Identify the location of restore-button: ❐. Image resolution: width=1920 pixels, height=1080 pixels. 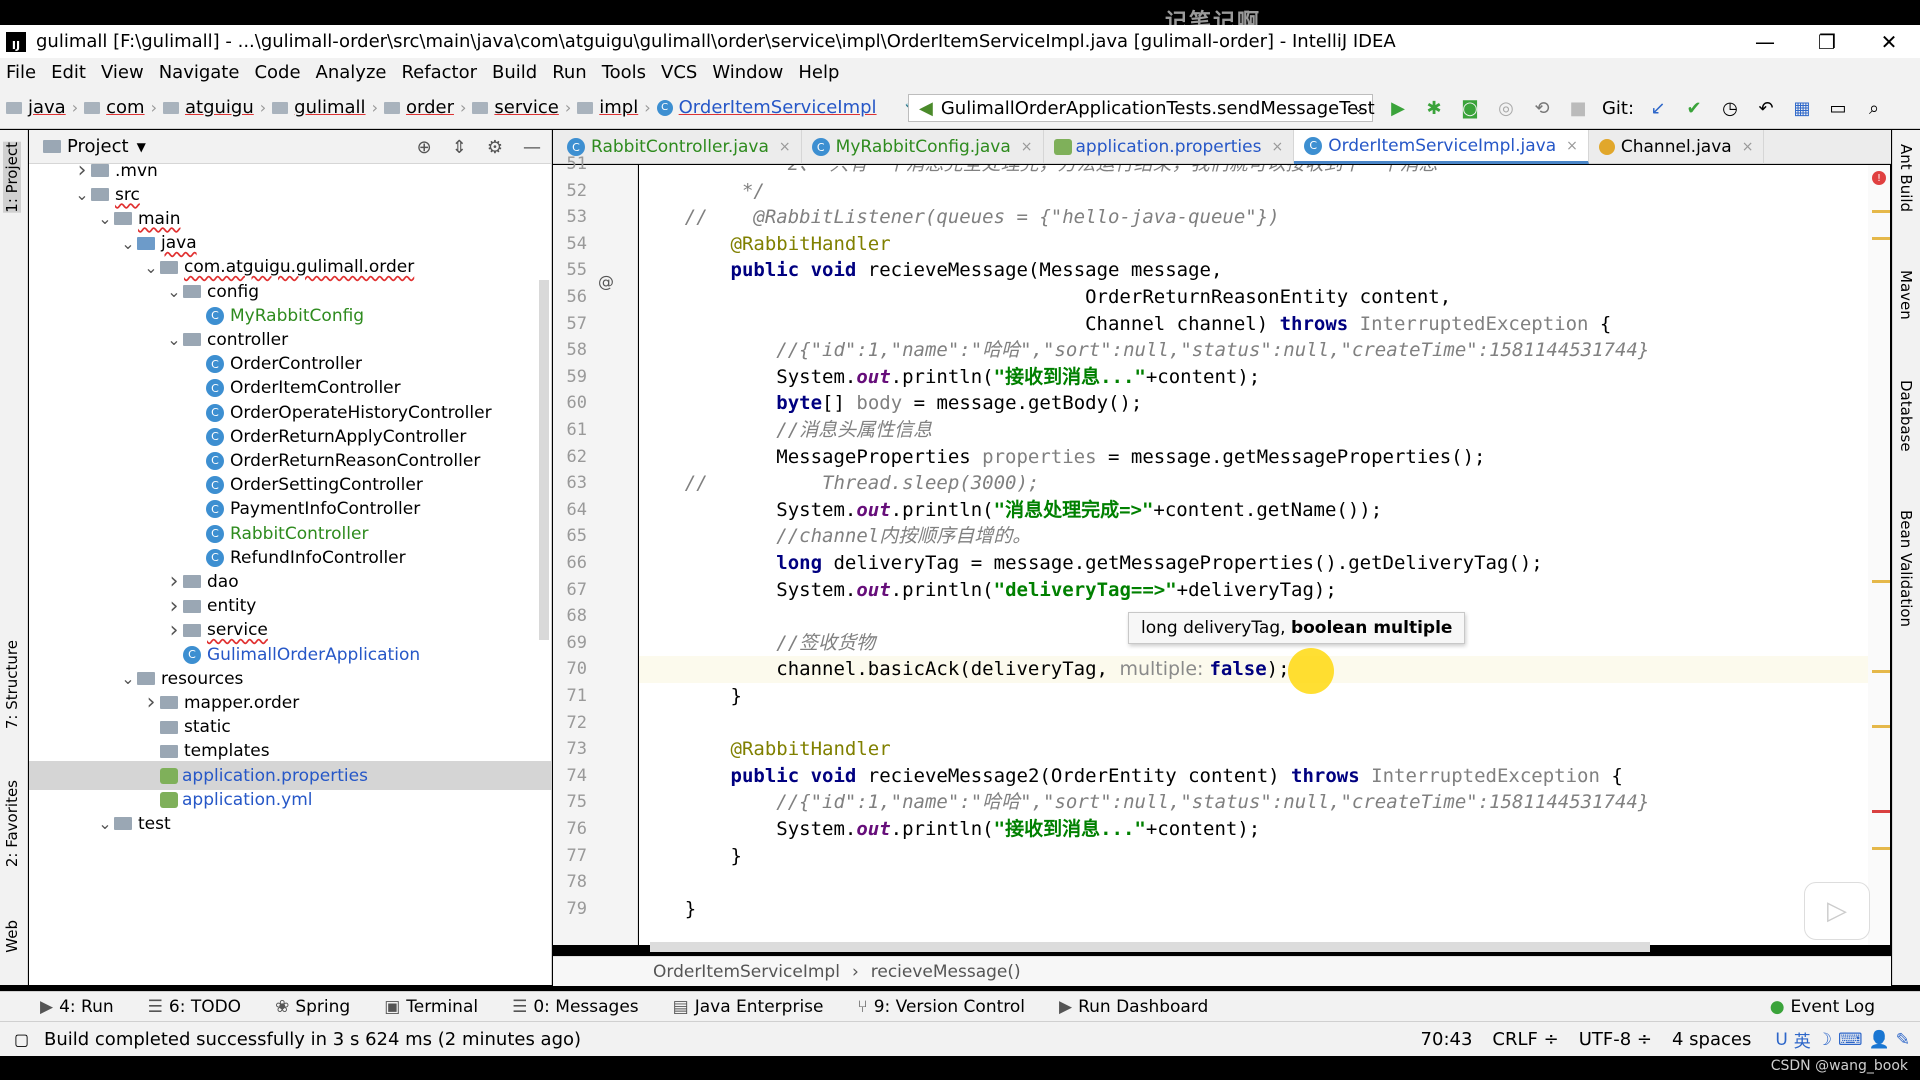
(1827, 41).